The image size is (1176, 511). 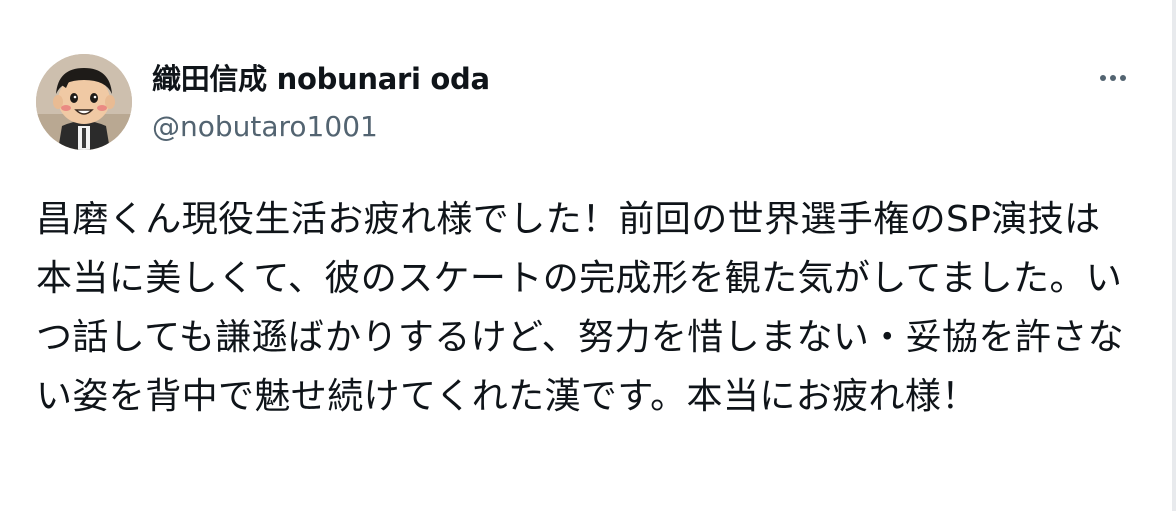 I want to click on avatar-icon, so click(x=84, y=102).